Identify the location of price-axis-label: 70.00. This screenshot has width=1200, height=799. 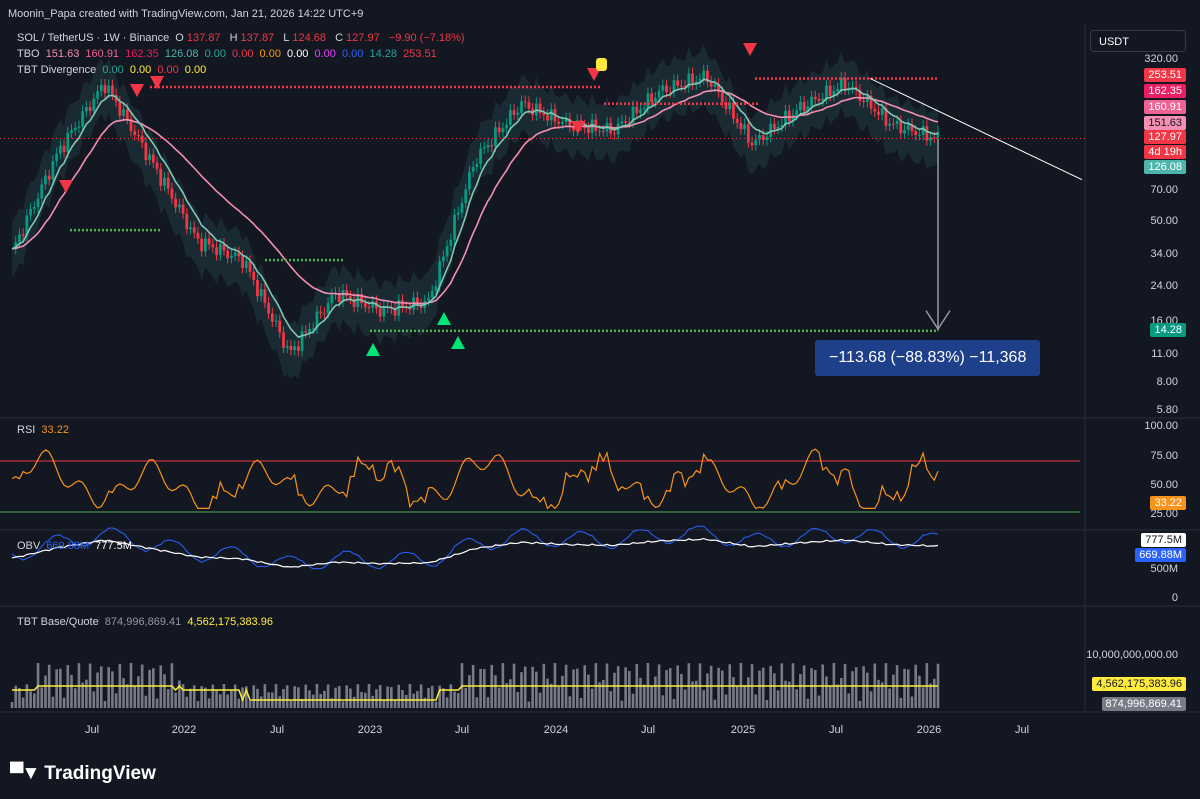
(1164, 190).